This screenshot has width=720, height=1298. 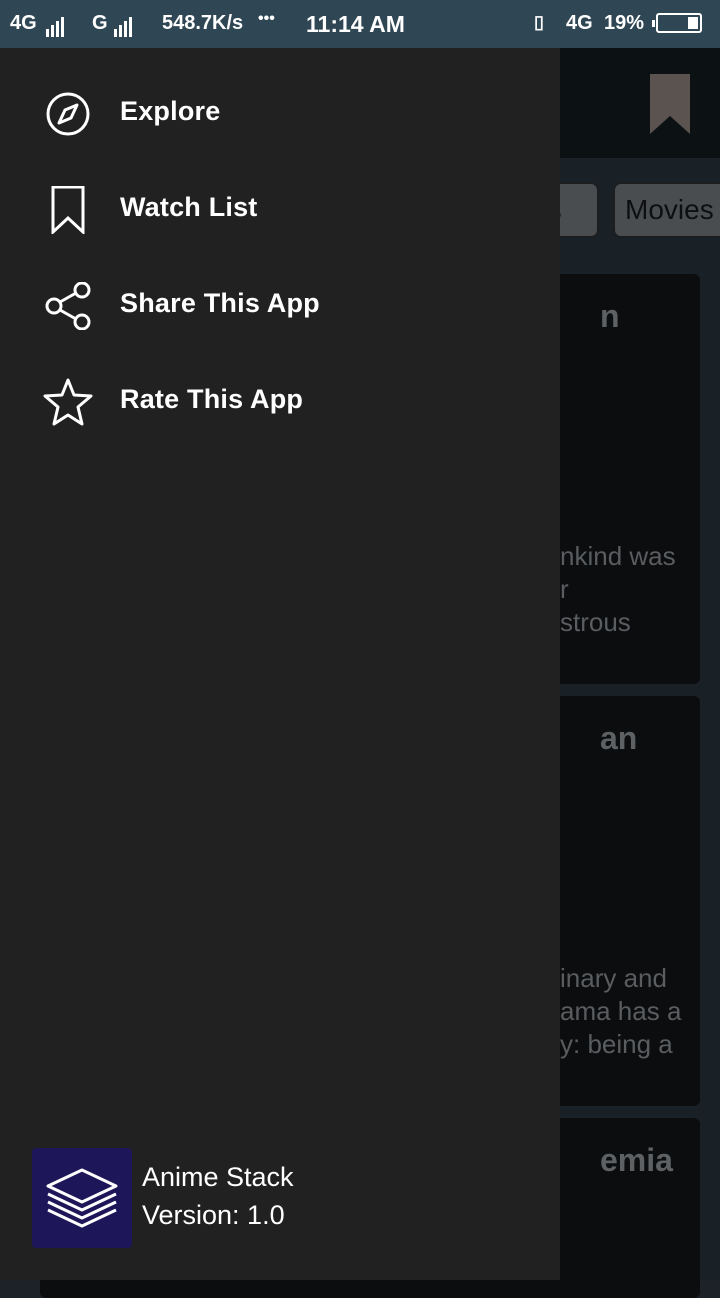 I want to click on drawer-item-label: Rate This App, so click(x=212, y=399).